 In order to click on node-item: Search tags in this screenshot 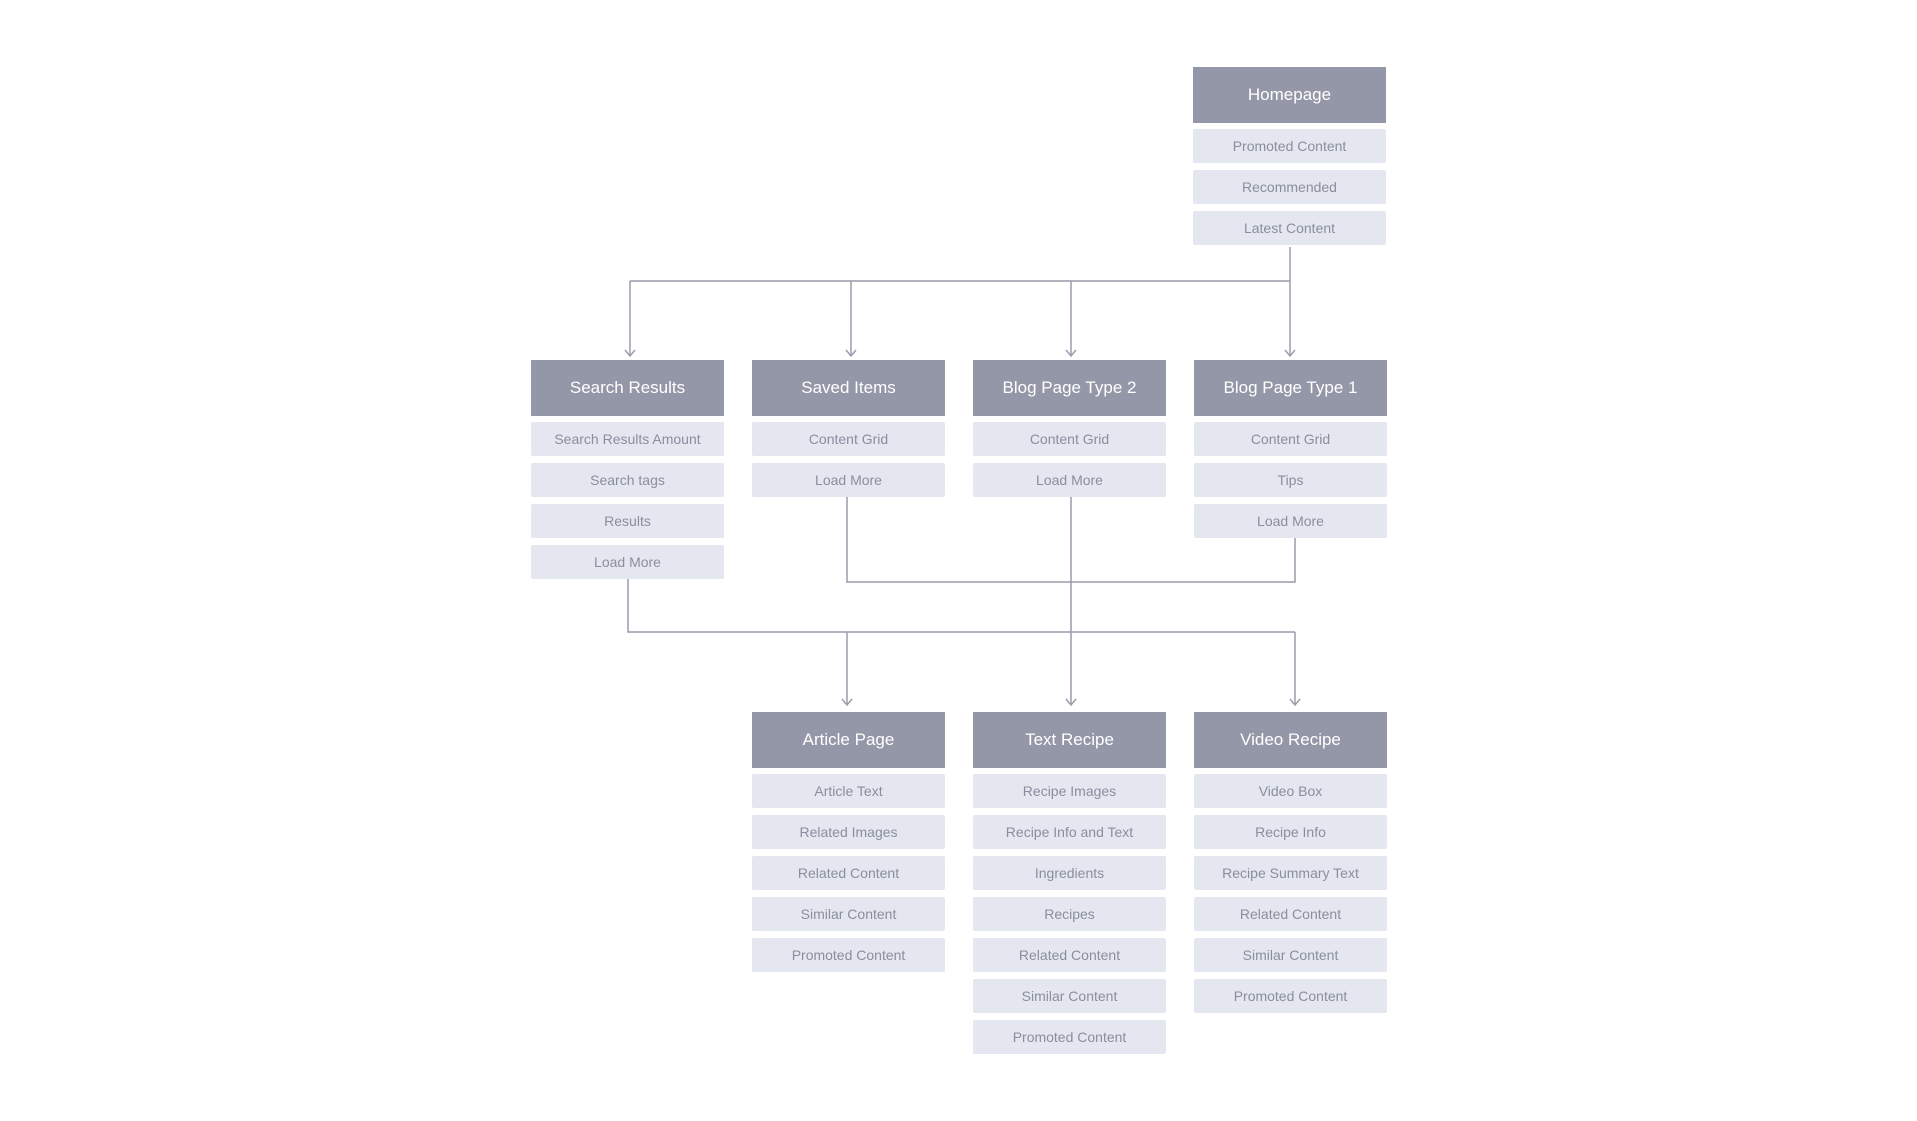, I will do `click(627, 480)`.